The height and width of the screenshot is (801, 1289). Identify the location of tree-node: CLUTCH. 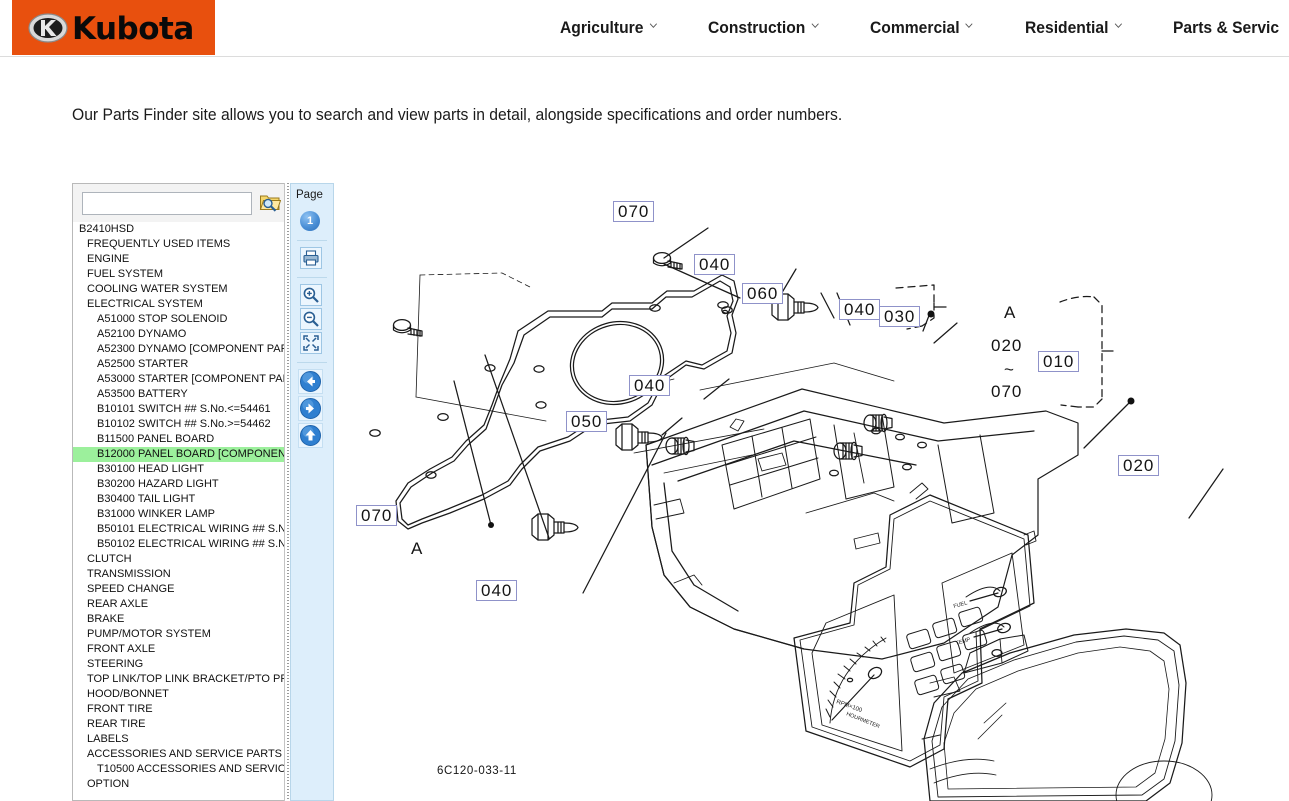
(179, 559).